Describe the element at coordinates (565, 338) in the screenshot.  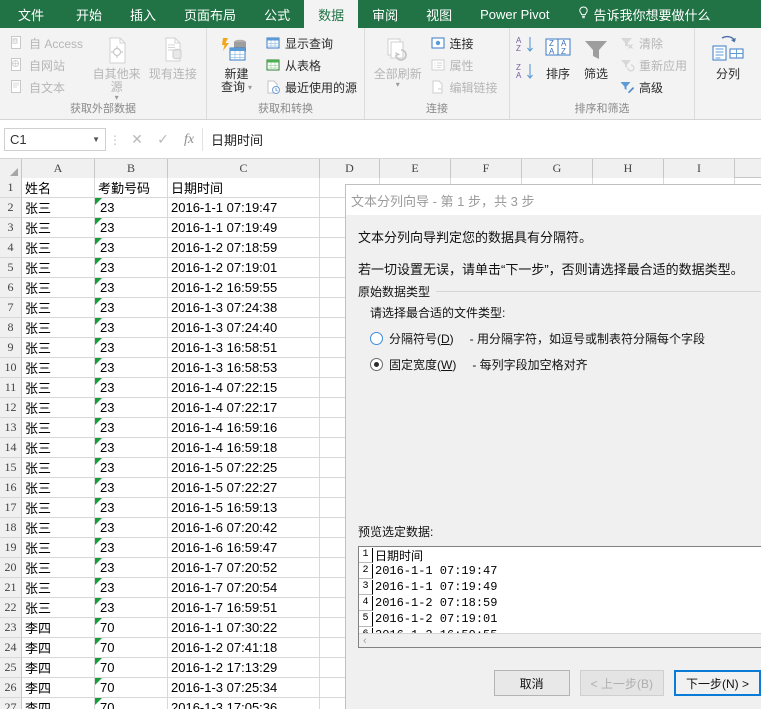
I see `radio-delimited: 分隔符号(D) - 用分隔字符，如逗号或制表符分隔每个字段` at that location.